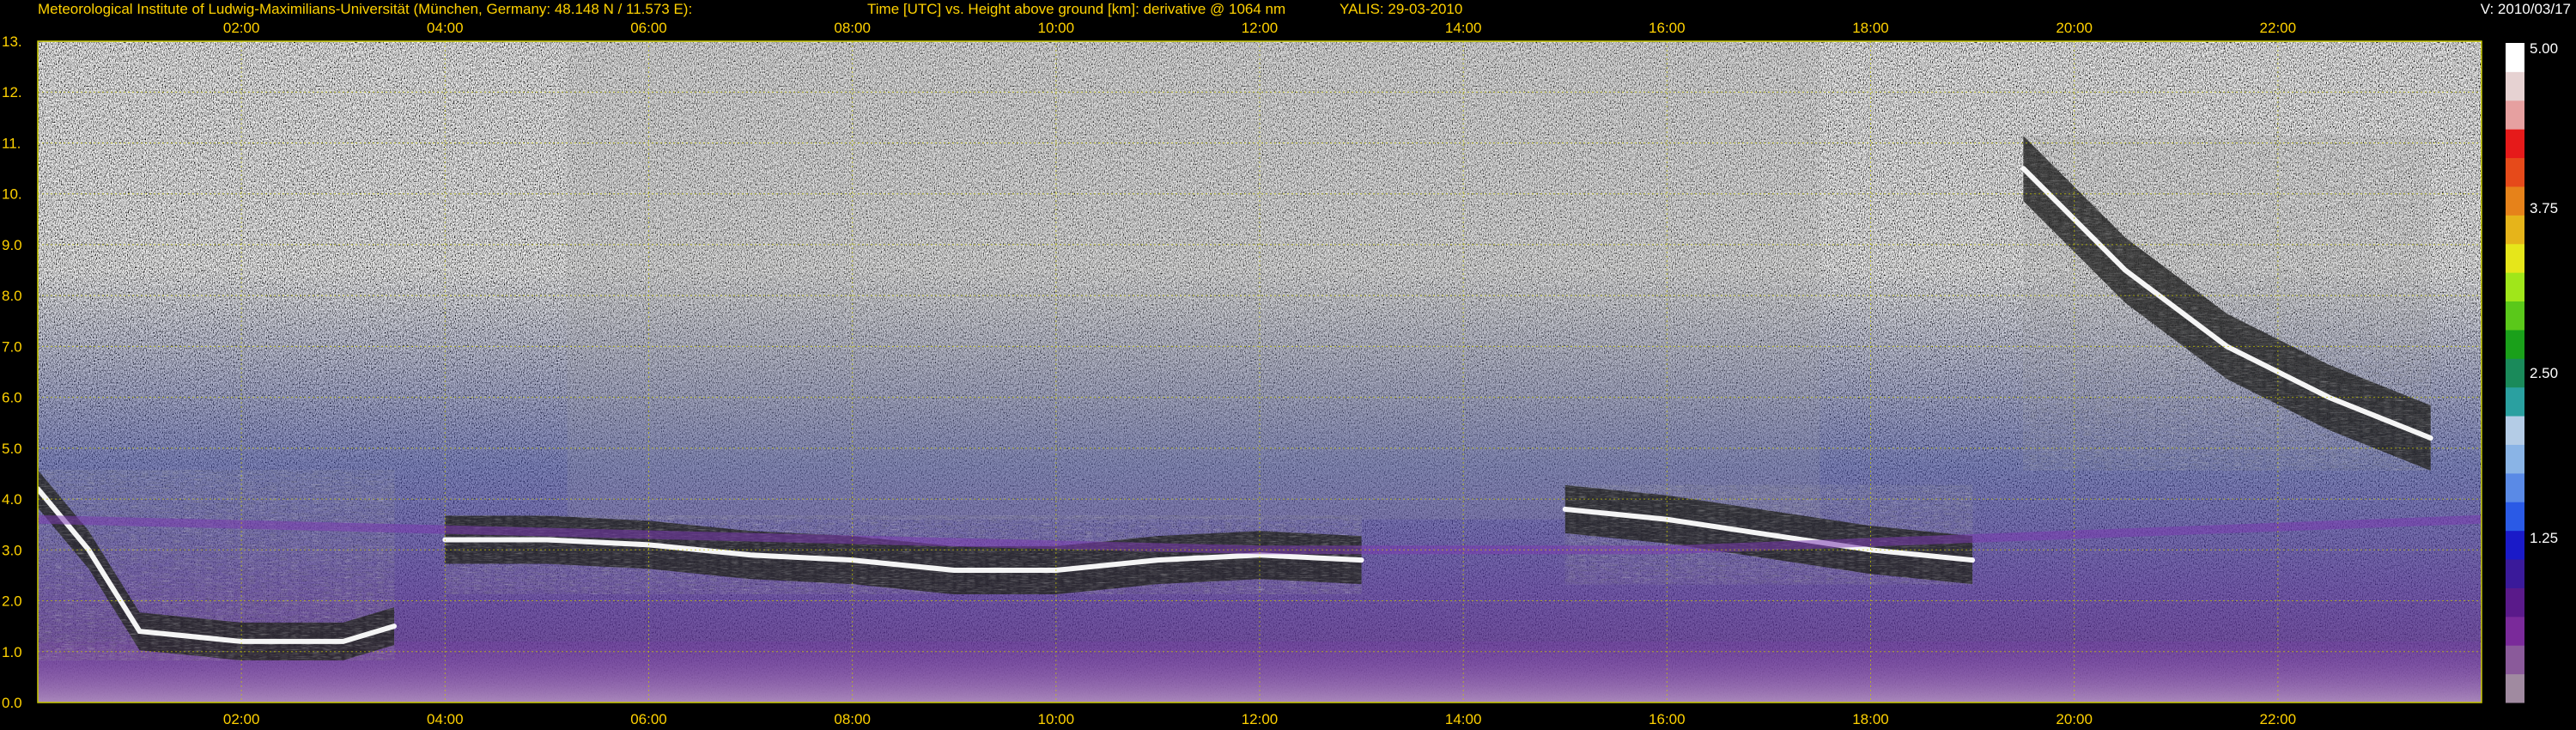 Image resolution: width=2576 pixels, height=730 pixels. I want to click on x-tick-label-top: 08:00, so click(852, 28).